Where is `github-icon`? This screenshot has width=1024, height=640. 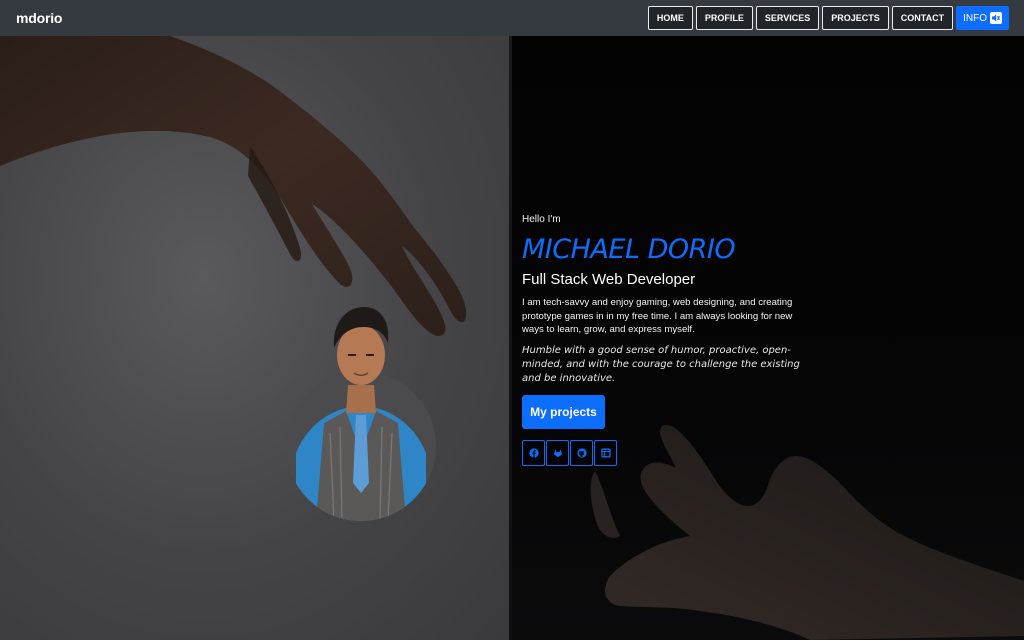 github-icon is located at coordinates (581, 452).